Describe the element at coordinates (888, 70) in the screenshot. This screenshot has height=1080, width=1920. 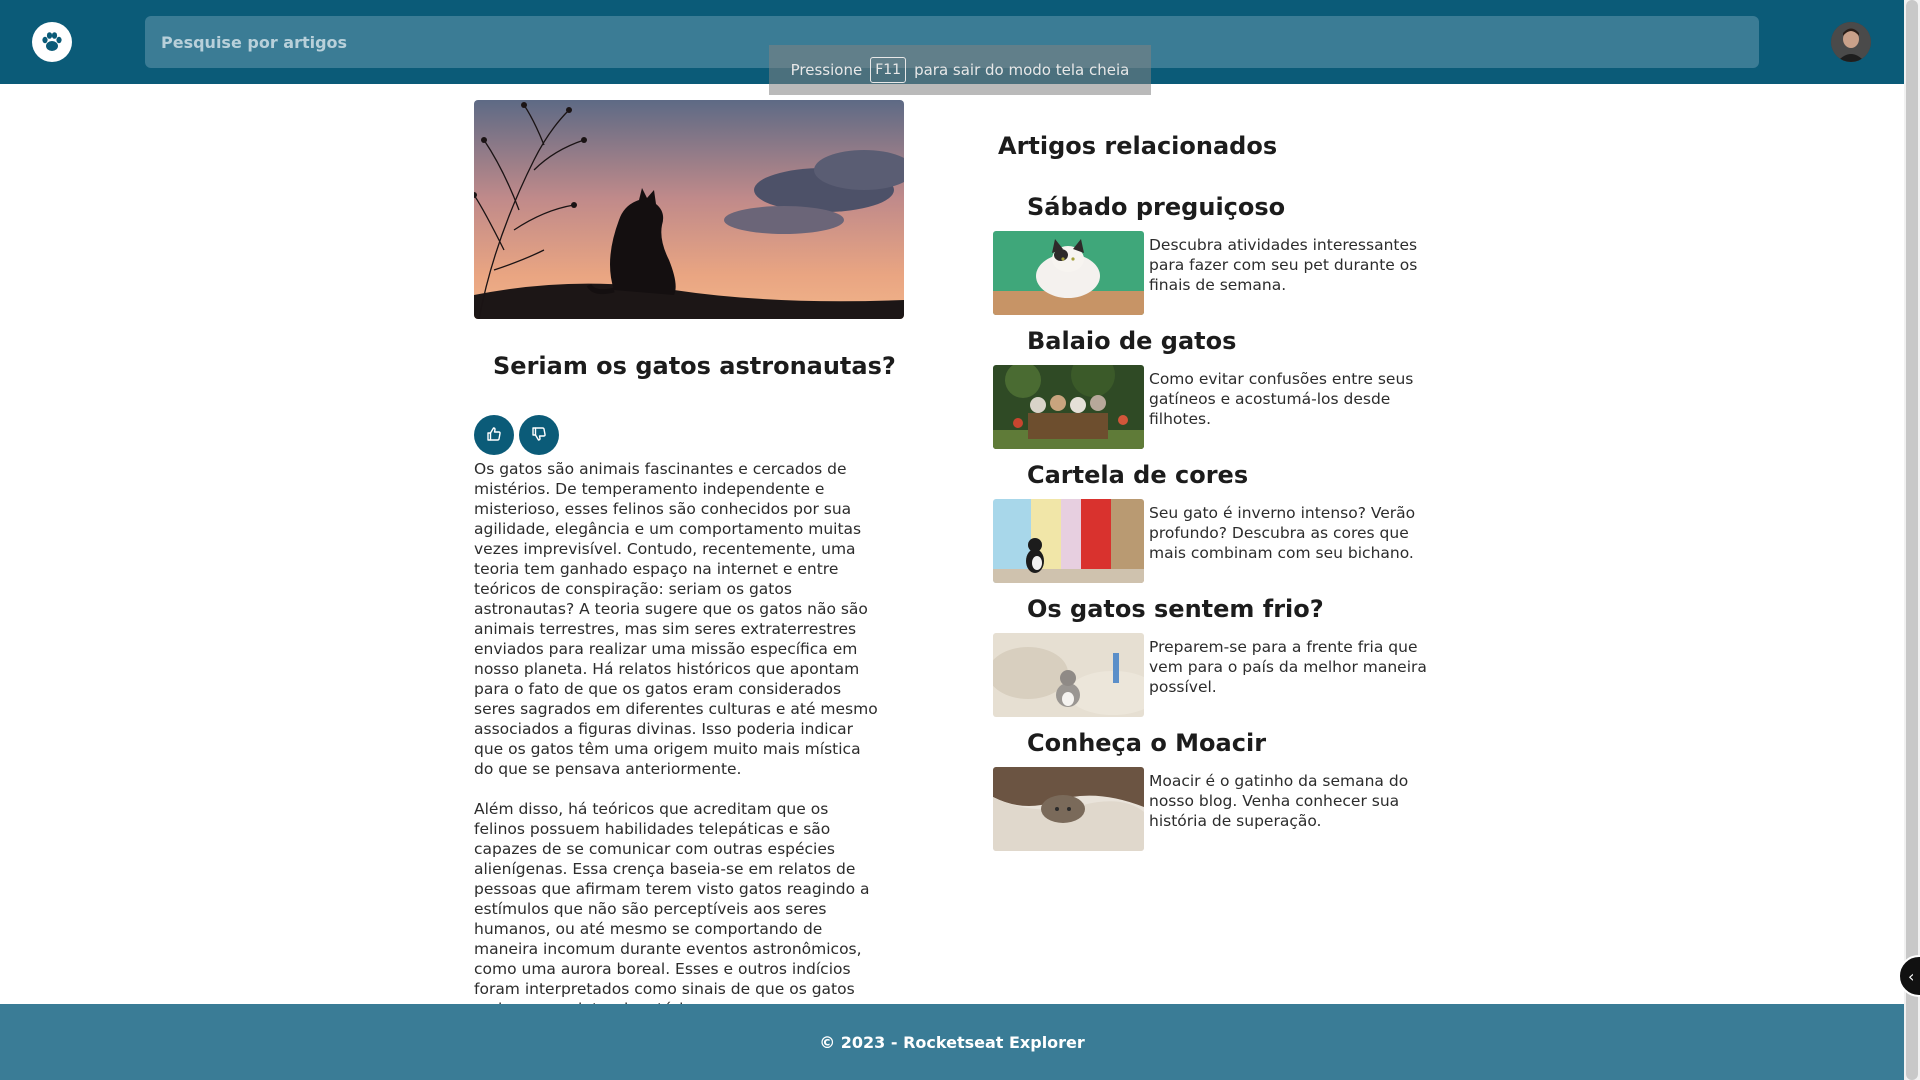
I see `toast-key: F11` at that location.